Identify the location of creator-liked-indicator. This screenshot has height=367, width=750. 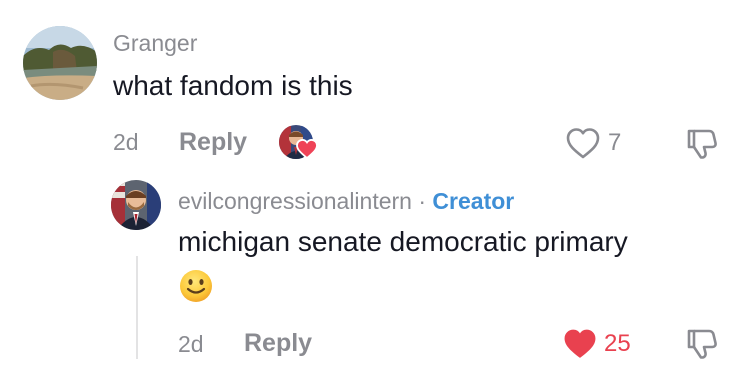
(300, 144).